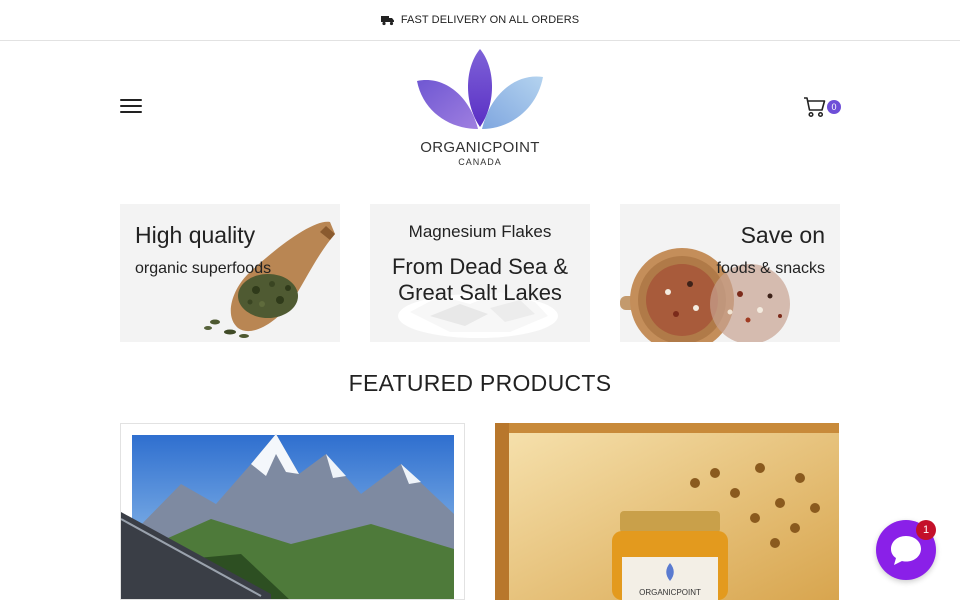 The width and height of the screenshot is (960, 600). Describe the element at coordinates (480, 383) in the screenshot. I see `featured-products-heading: FEATURED PRODUCTS` at that location.